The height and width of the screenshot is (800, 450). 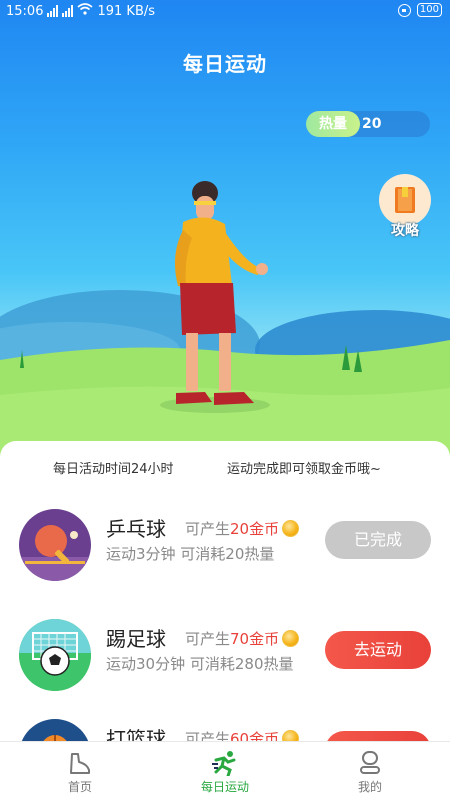 I want to click on start-exercise-button, so click(x=378, y=736).